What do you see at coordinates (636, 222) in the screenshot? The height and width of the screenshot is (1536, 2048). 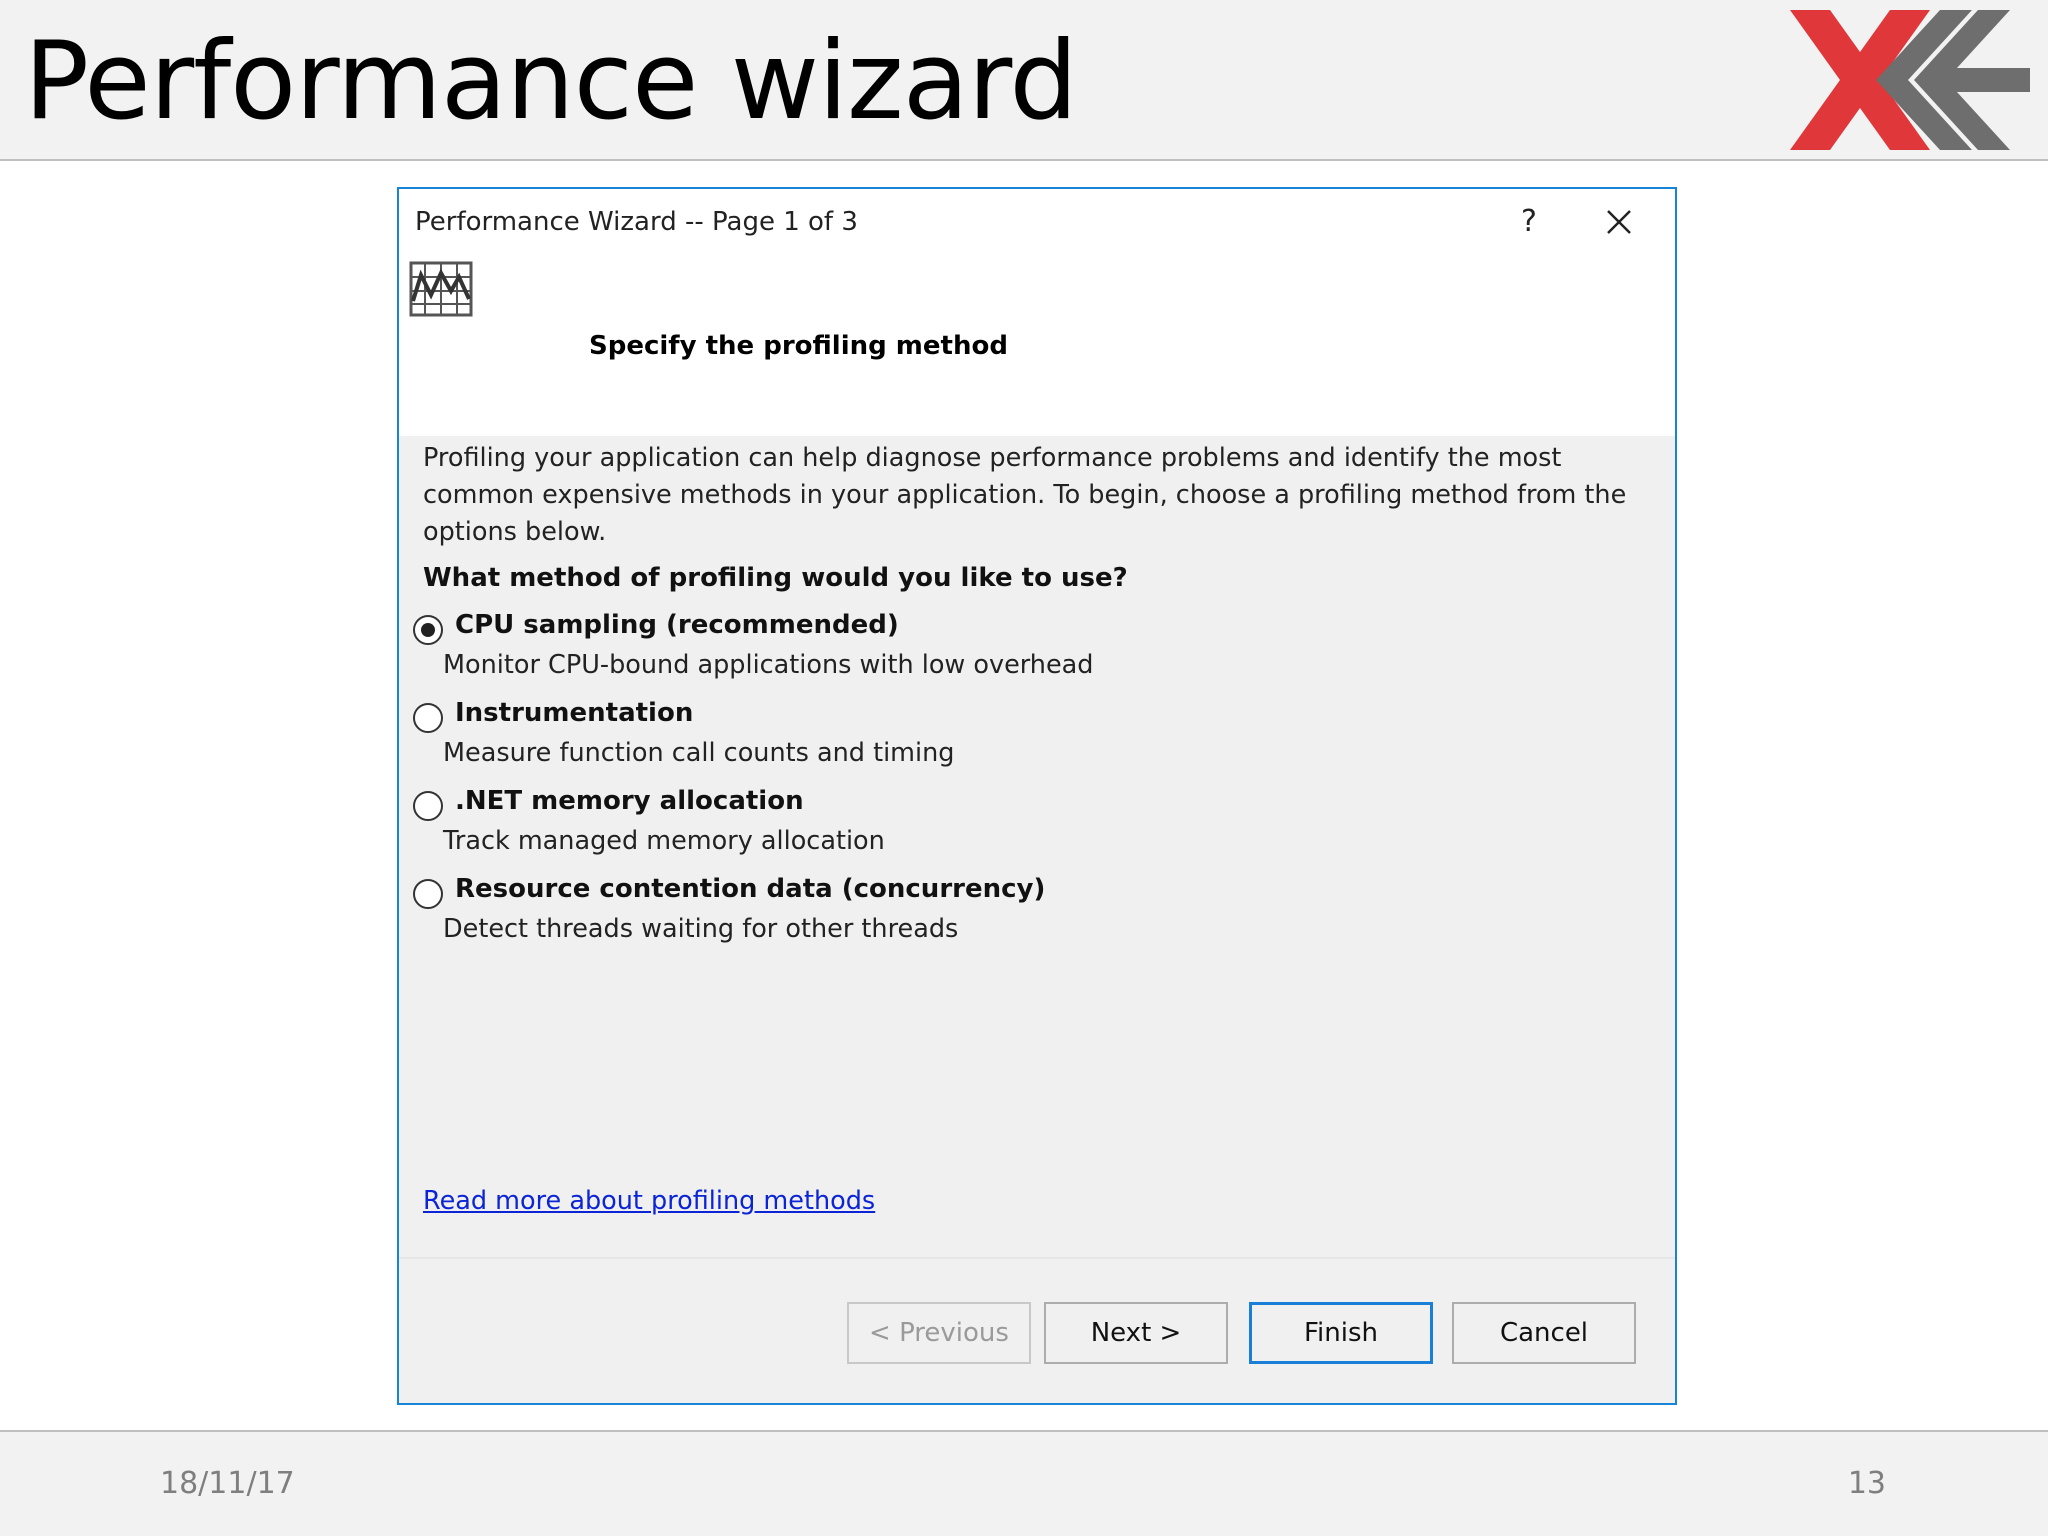 I see `dialog-title: Performance Wizard -- Page 1 of 3` at bounding box center [636, 222].